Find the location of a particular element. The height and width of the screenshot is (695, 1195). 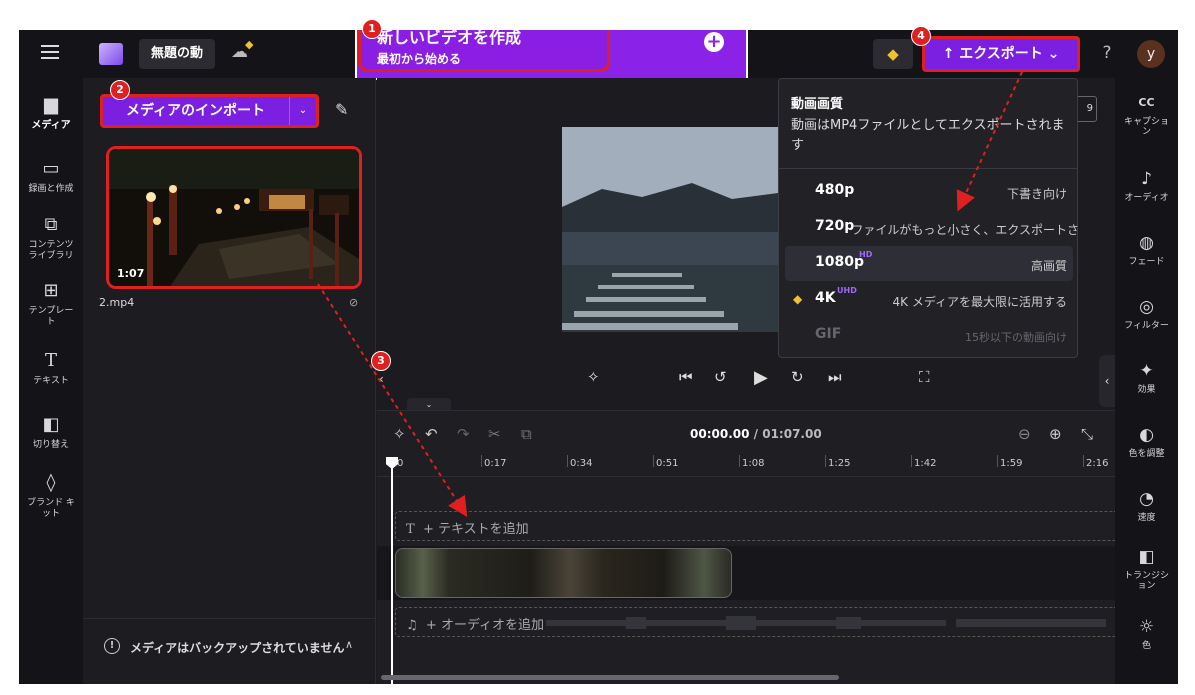

collapse-right-panel: ‹ is located at coordinates (1107, 381).